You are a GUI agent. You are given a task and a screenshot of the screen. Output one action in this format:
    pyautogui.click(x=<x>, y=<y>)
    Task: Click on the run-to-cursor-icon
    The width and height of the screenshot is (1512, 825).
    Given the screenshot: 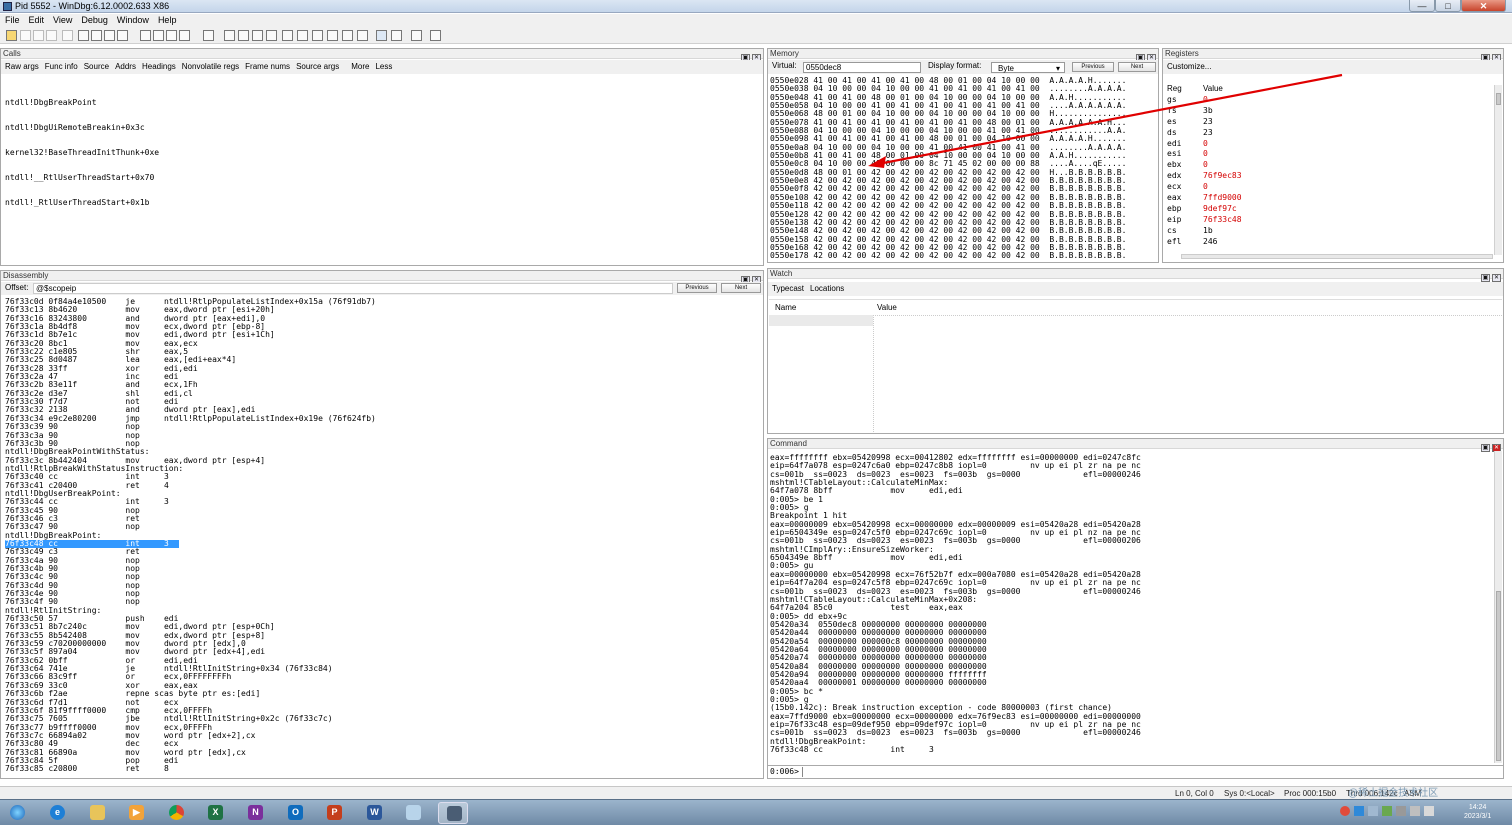 What is the action you would take?
    pyautogui.click(x=184, y=35)
    